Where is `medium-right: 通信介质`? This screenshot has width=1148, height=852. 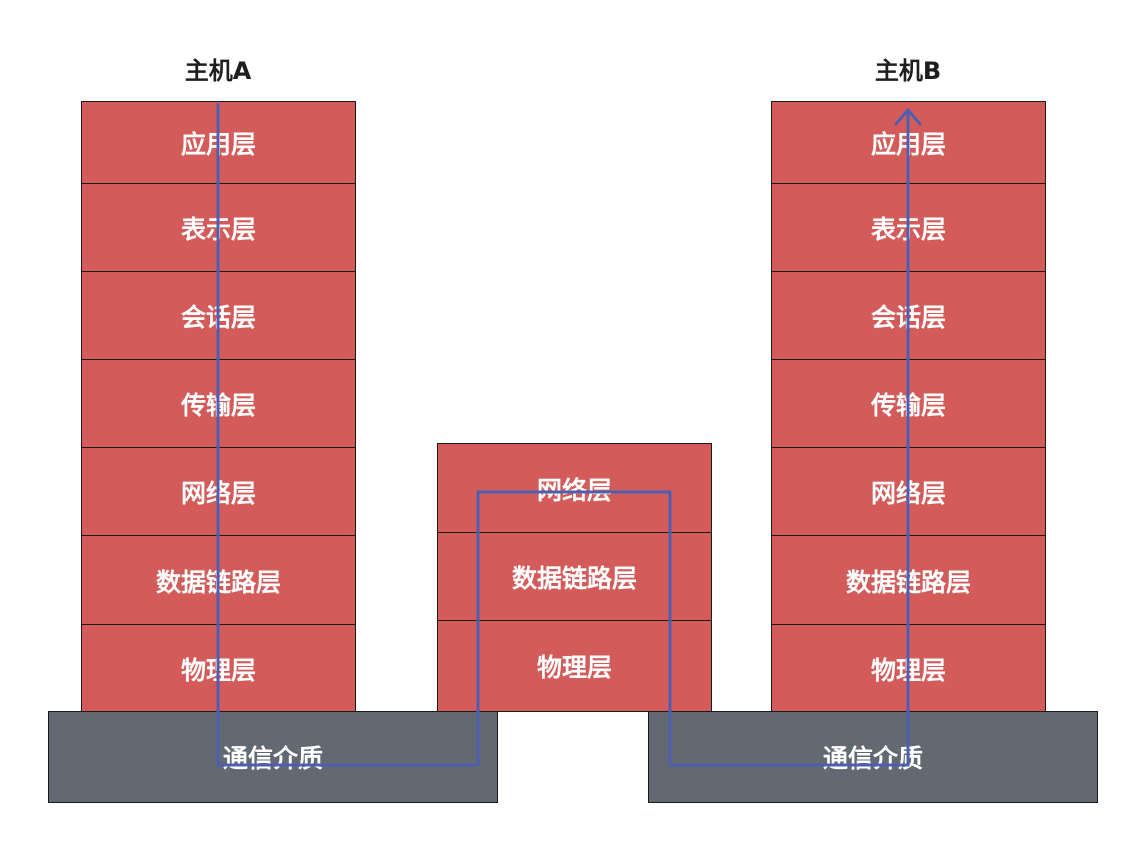 medium-right: 通信介质 is located at coordinates (873, 757).